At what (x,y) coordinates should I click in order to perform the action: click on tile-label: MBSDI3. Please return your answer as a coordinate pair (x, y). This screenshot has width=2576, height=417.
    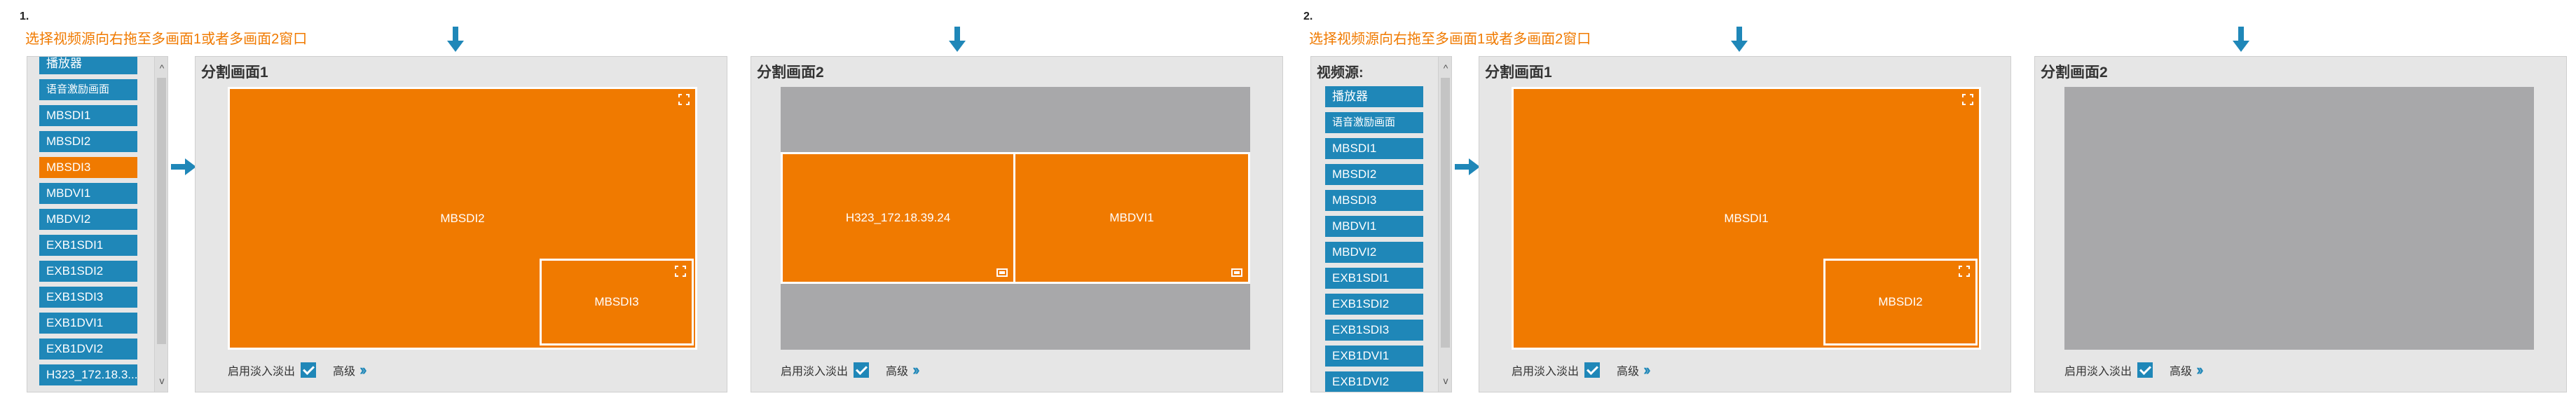
    Looking at the image, I should click on (616, 301).